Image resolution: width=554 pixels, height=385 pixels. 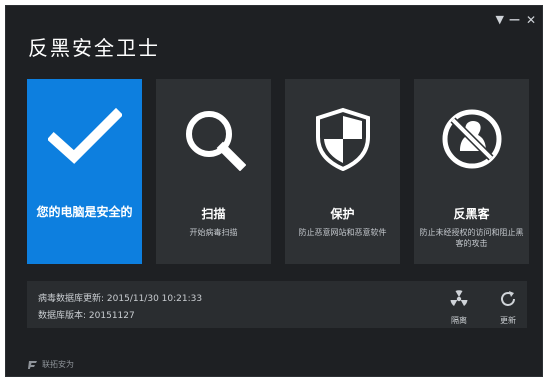 I want to click on tile-desc: 防止未经授权的访问和阻止黑客的攻击, so click(x=471, y=238).